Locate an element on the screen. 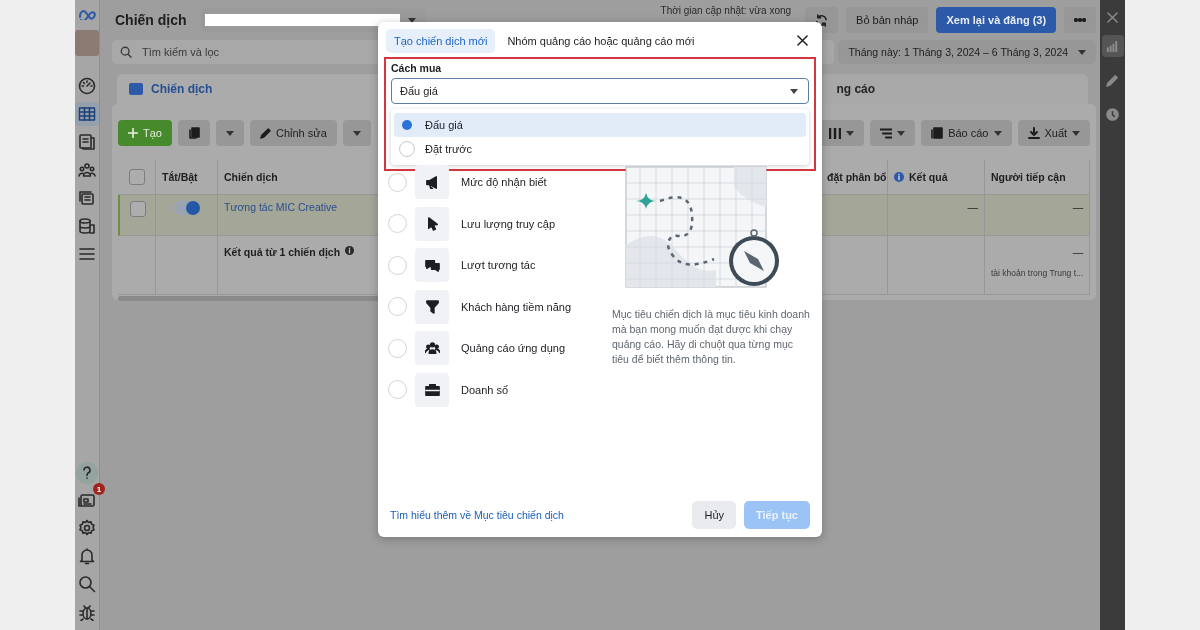 The width and height of the screenshot is (1200, 630). clock-icon is located at coordinates (1112, 114).